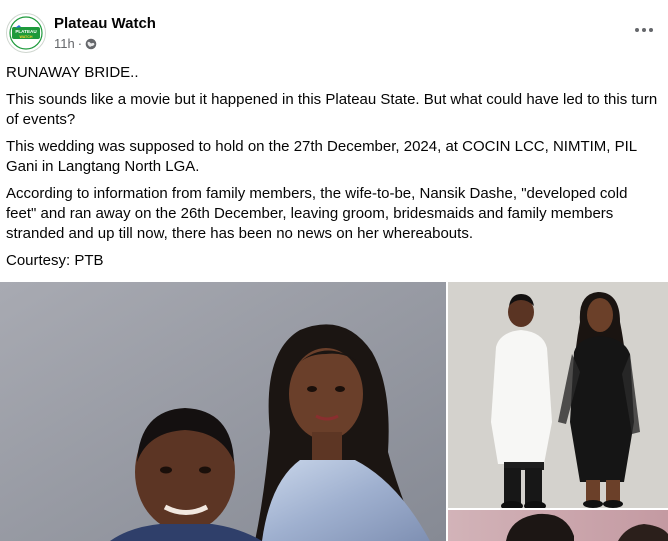  Describe the element at coordinates (55, 260) in the screenshot. I see `post-paragraph-courtesy: Courtesy: PTB` at that location.